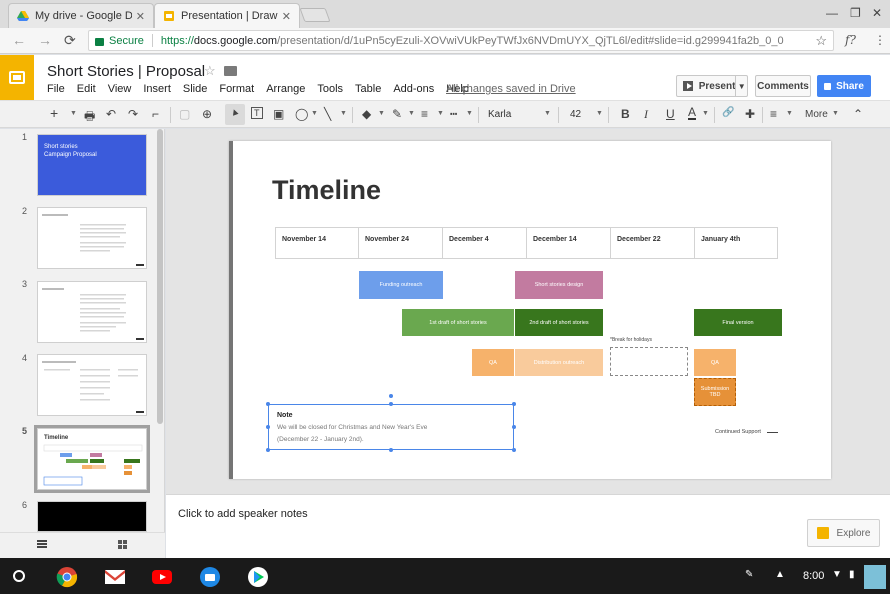 The width and height of the screenshot is (890, 594). What do you see at coordinates (850, 40) in the screenshot?
I see `extension-icon: f?` at bounding box center [850, 40].